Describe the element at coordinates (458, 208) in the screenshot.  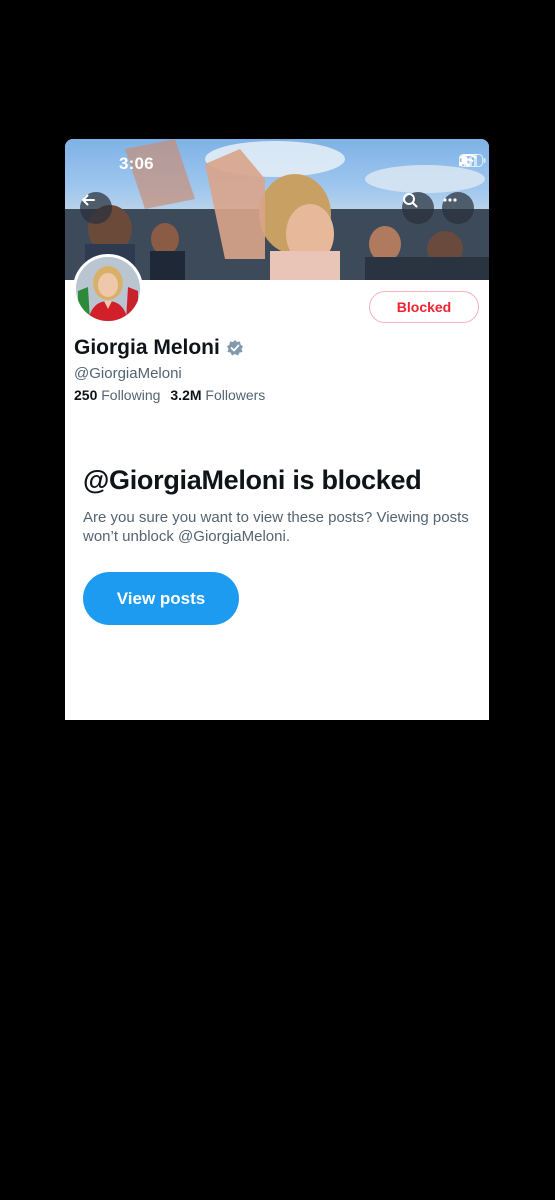
I see `more-button` at that location.